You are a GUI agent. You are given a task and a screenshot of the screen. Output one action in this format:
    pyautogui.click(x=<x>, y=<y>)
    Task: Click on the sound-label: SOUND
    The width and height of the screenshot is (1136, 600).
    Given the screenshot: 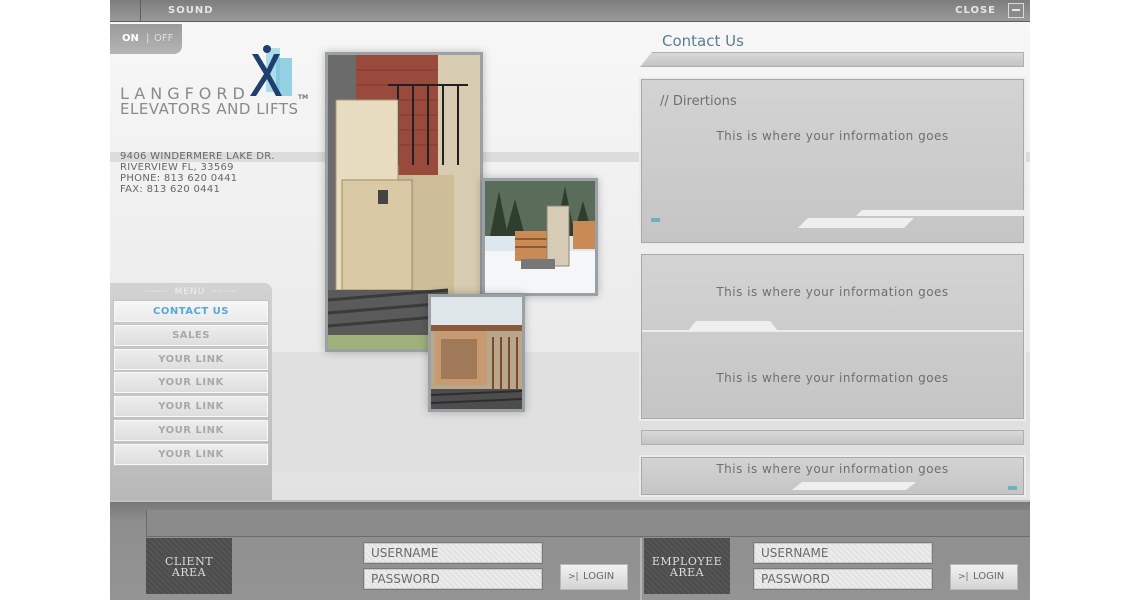 What is the action you would take?
    pyautogui.click(x=191, y=10)
    